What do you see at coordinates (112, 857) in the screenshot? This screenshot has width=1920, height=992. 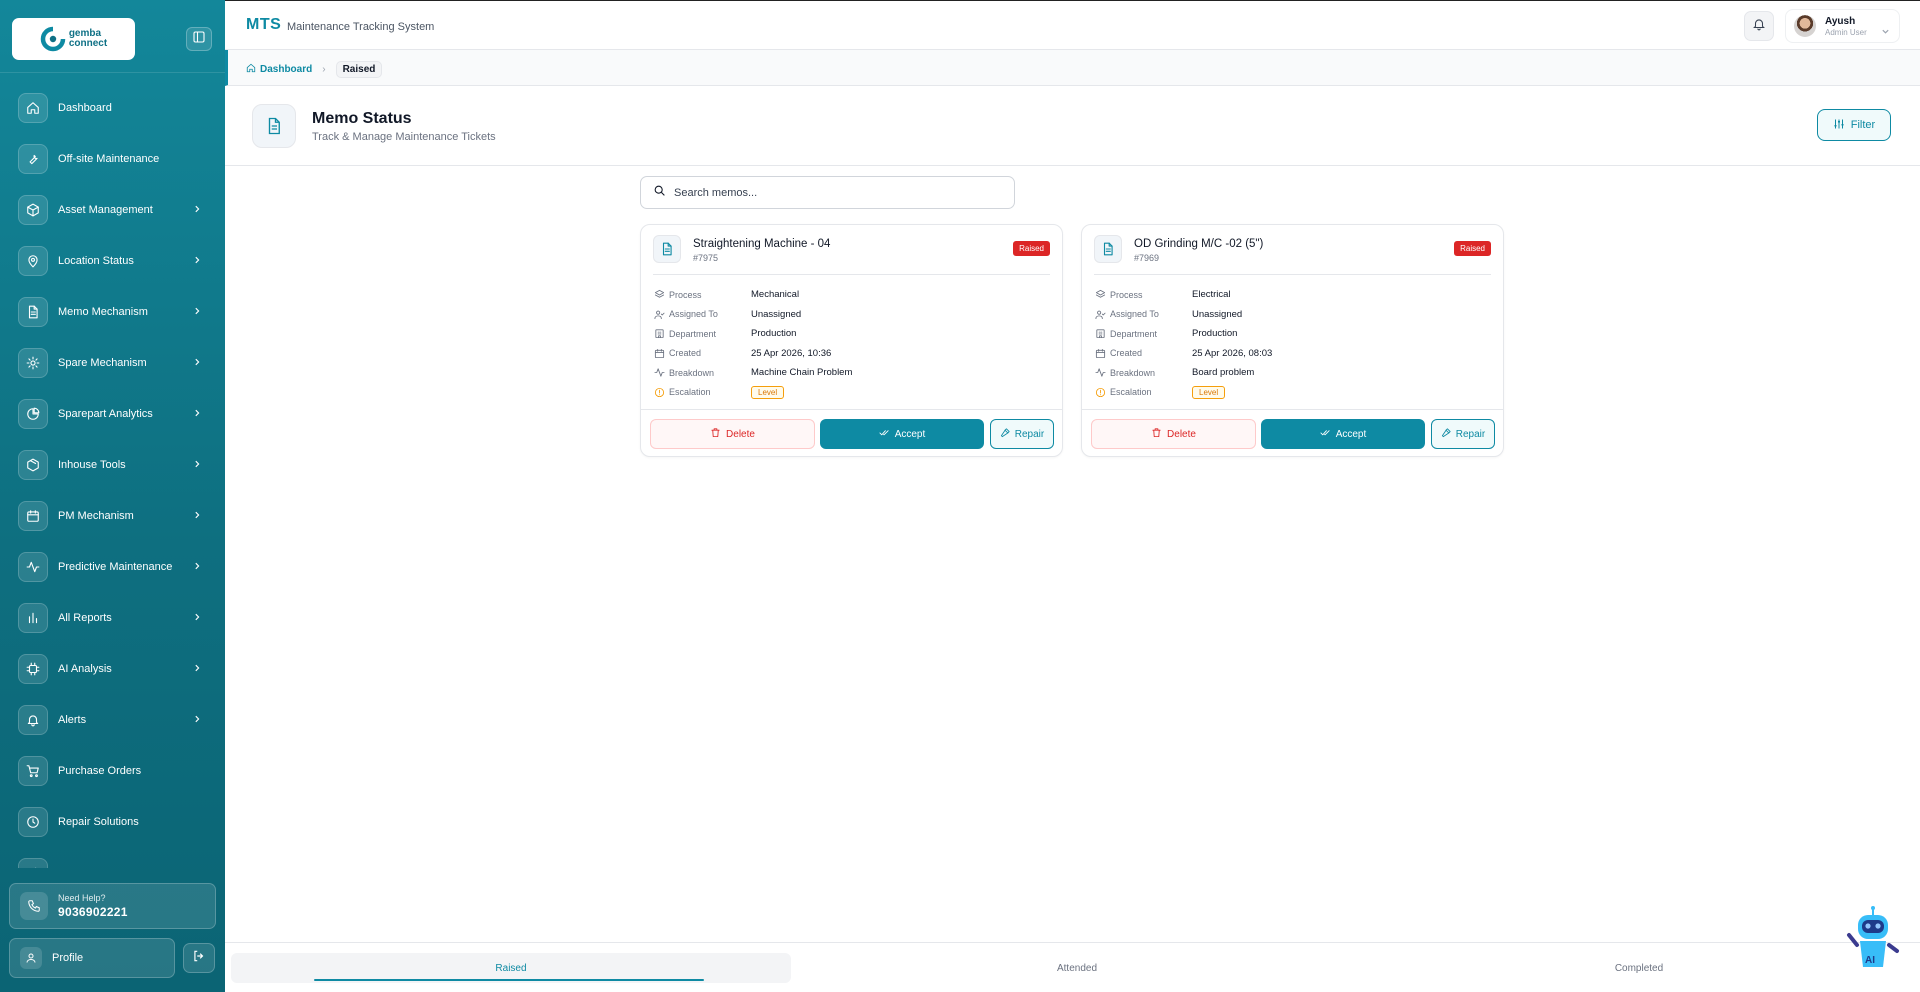 I see `sidebar-item-user-management: User Management` at bounding box center [112, 857].